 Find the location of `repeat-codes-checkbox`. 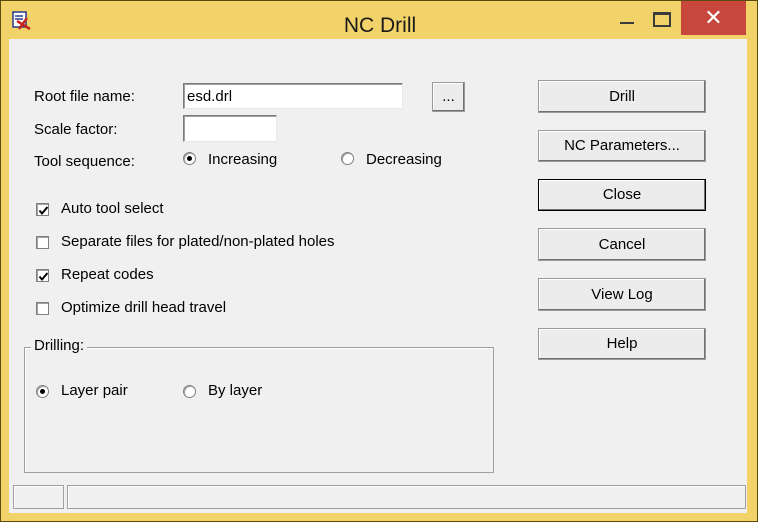

repeat-codes-checkbox is located at coordinates (42, 275).